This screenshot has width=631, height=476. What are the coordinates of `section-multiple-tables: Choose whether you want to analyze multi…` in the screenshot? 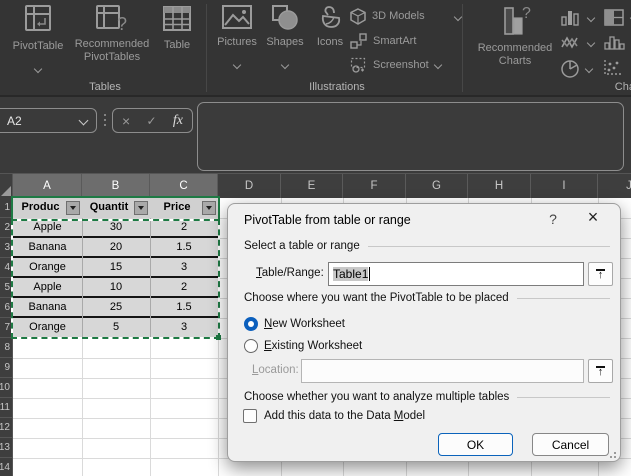 It's located at (427, 397).